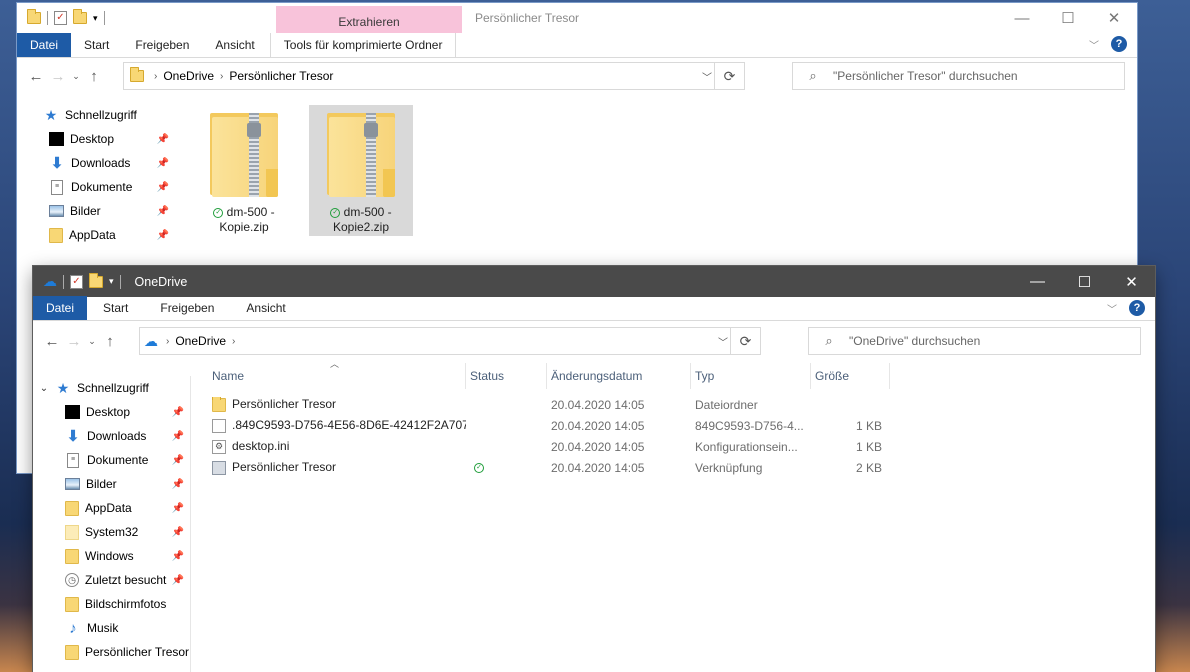 The width and height of the screenshot is (1190, 672). Describe the element at coordinates (111, 532) in the screenshot. I see `nav-item-system32: System32 📌` at that location.